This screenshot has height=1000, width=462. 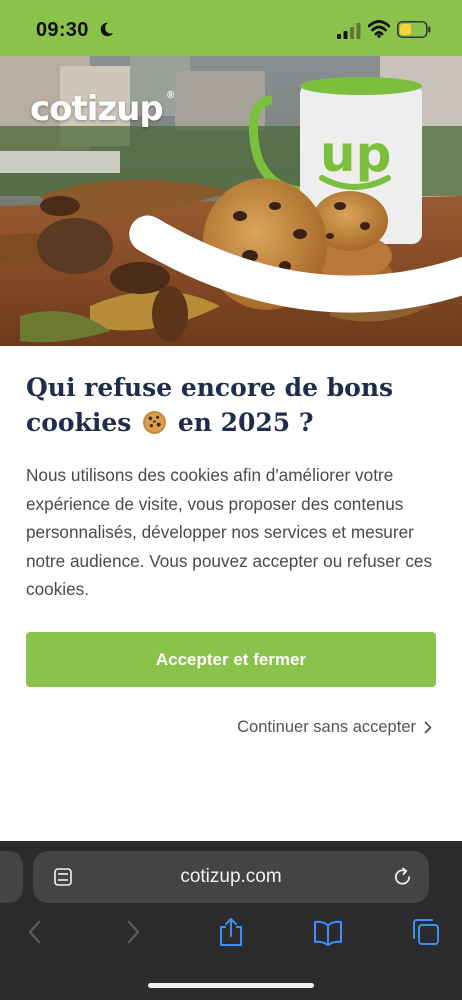 I want to click on share-icon, so click(x=231, y=932).